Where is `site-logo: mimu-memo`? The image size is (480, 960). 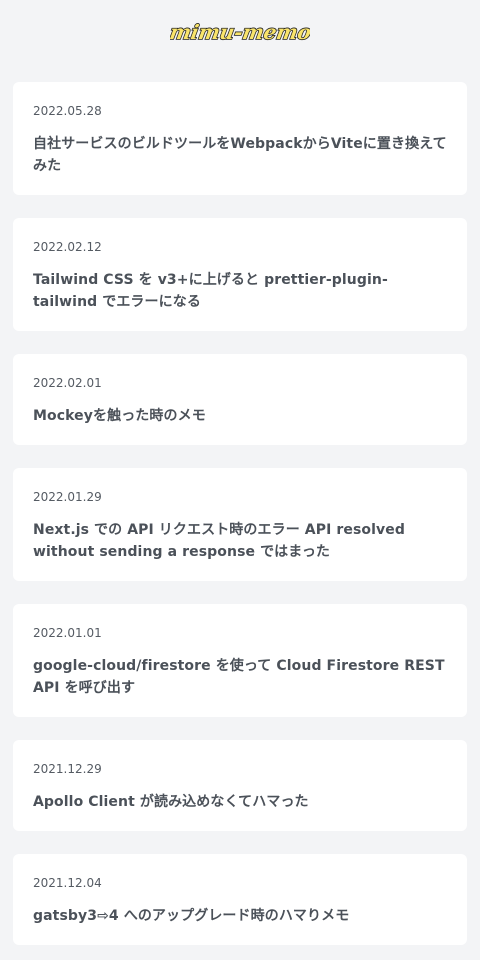
site-logo: mimu-memo is located at coordinates (240, 33).